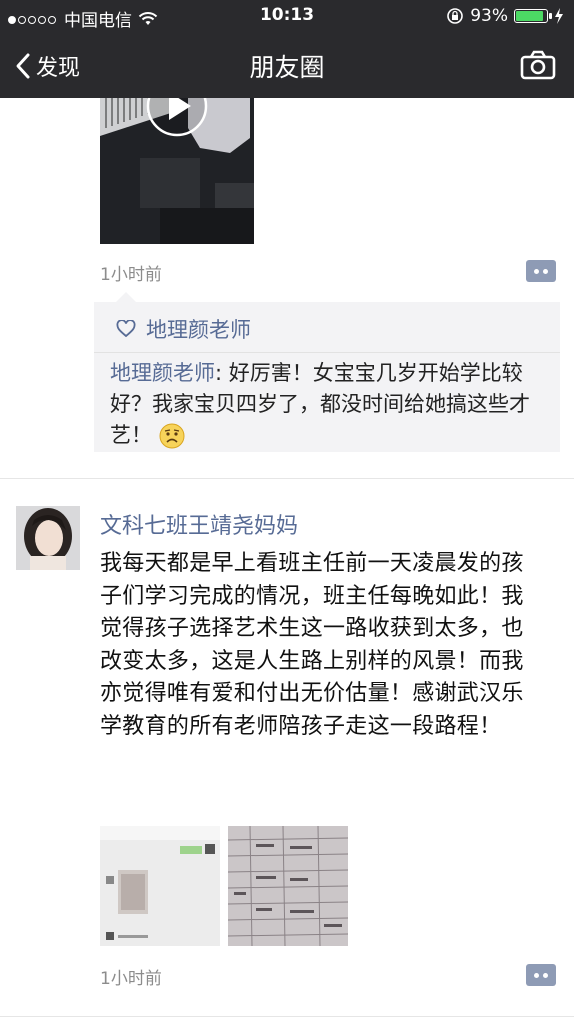  I want to click on likes-row: 地理颜老师, so click(183, 329).